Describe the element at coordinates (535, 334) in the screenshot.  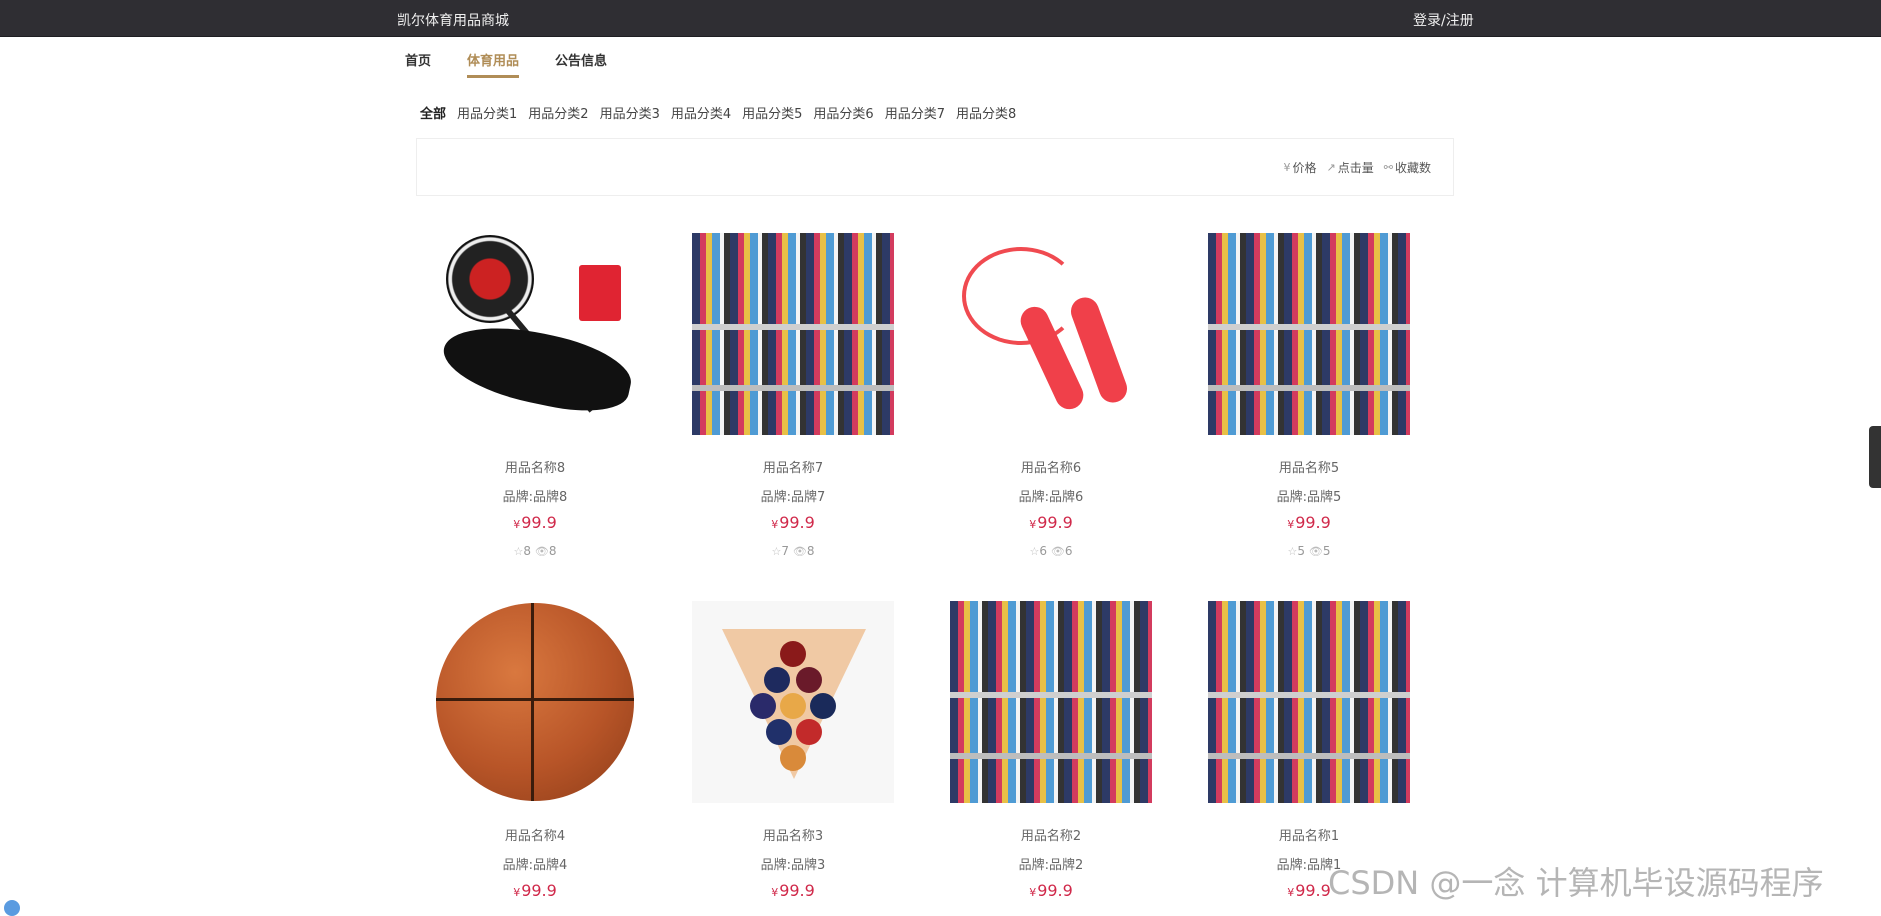
I see `product-image-racket` at that location.